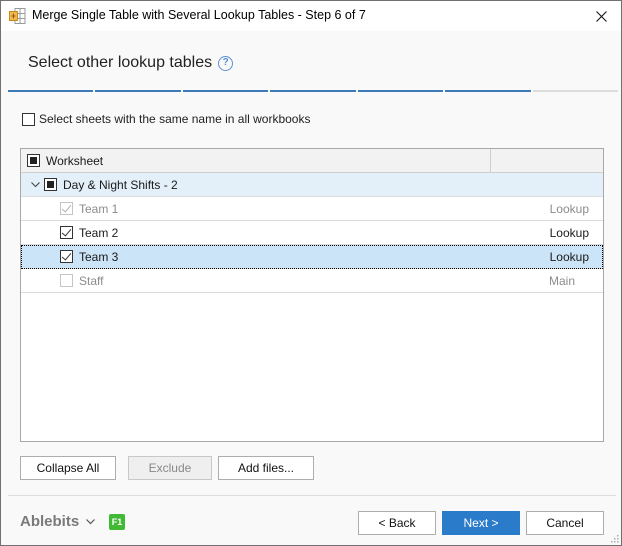 The image size is (622, 546). I want to click on select-all-checkbox, so click(33, 160).